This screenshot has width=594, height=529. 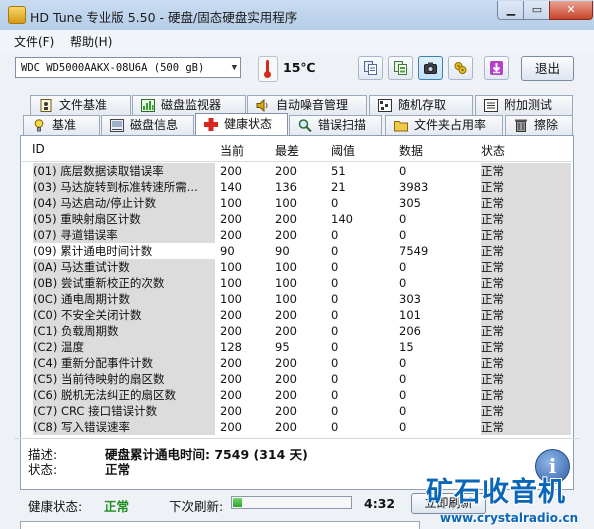 I want to click on table-row: (0B) 尝试重新校正的次数 100 100 0 0 正常, so click(x=297, y=283).